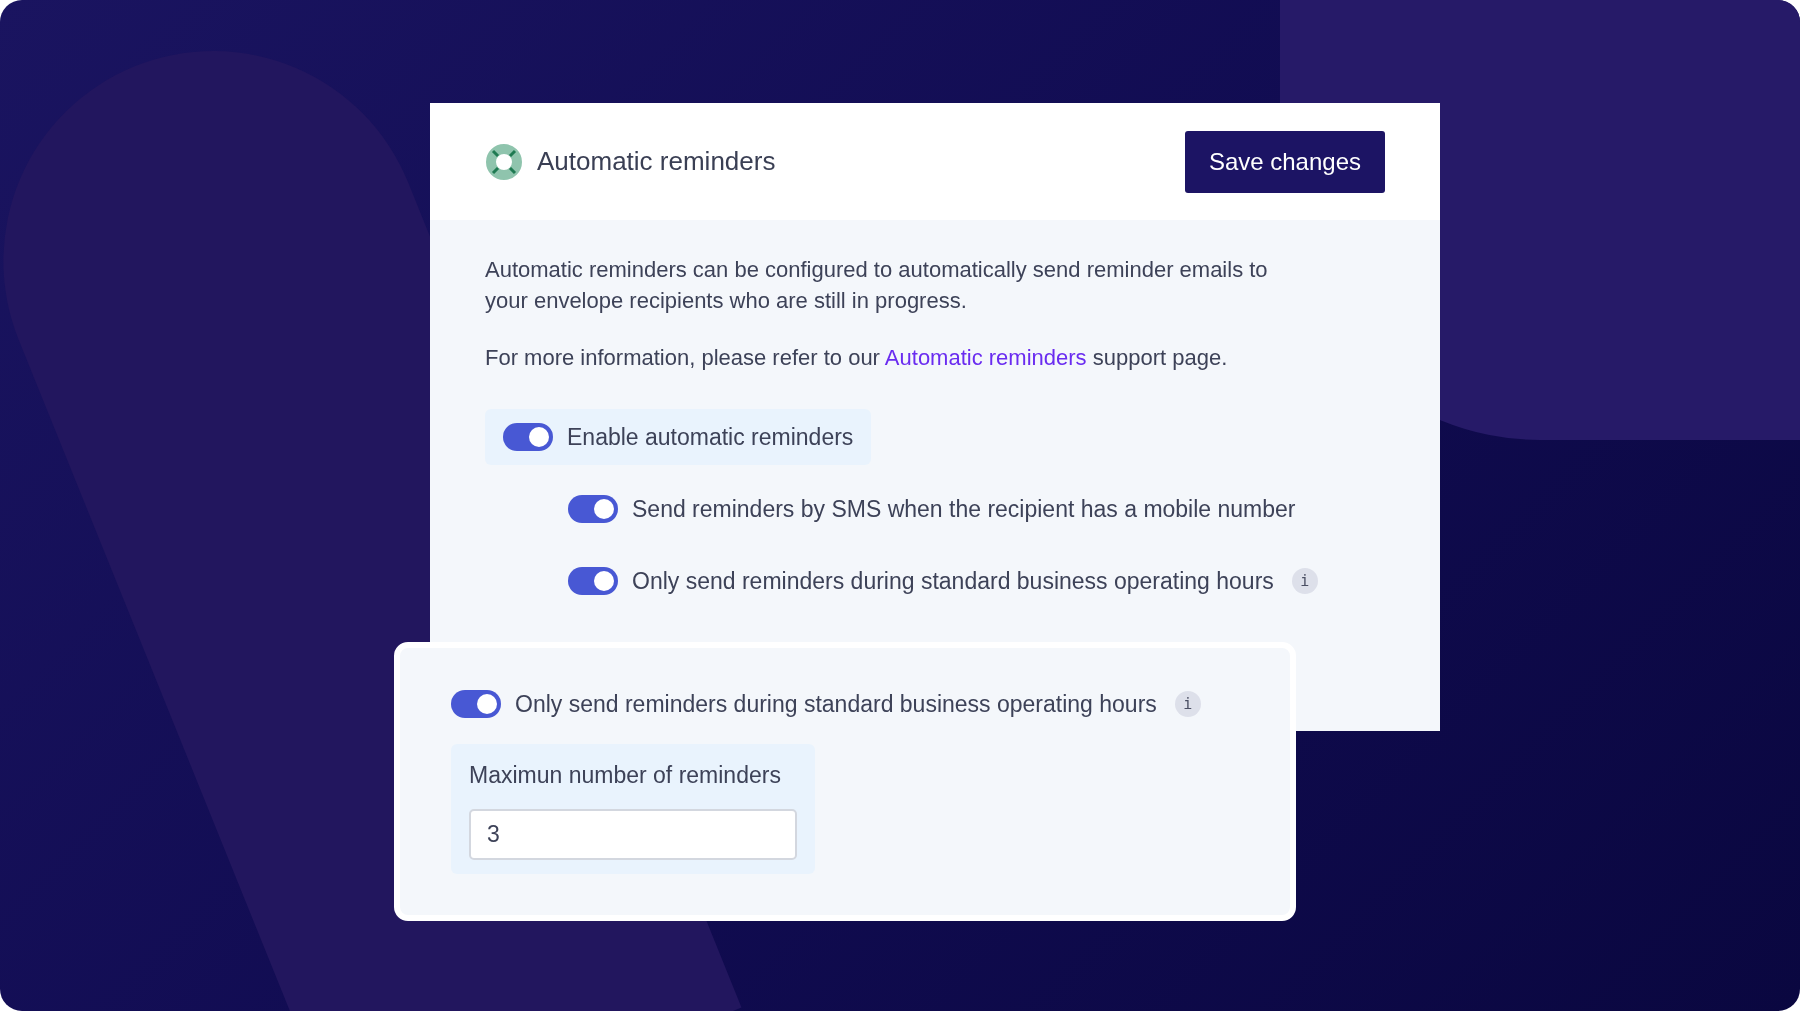  Describe the element at coordinates (877, 285) in the screenshot. I see `description-text: Automatic reminders can be configured to automatically send reminder emails to your envelope recipients who are still in progress.` at that location.